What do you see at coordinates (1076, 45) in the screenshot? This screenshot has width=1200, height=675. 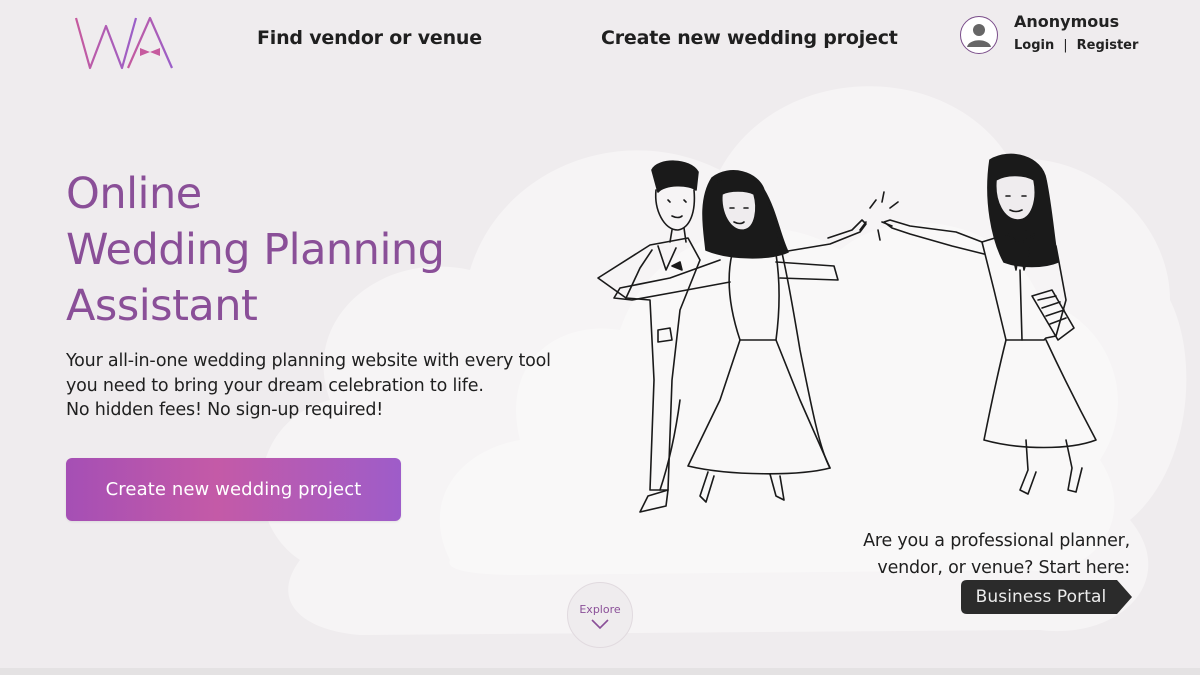 I see `auth-links: Login | Register` at bounding box center [1076, 45].